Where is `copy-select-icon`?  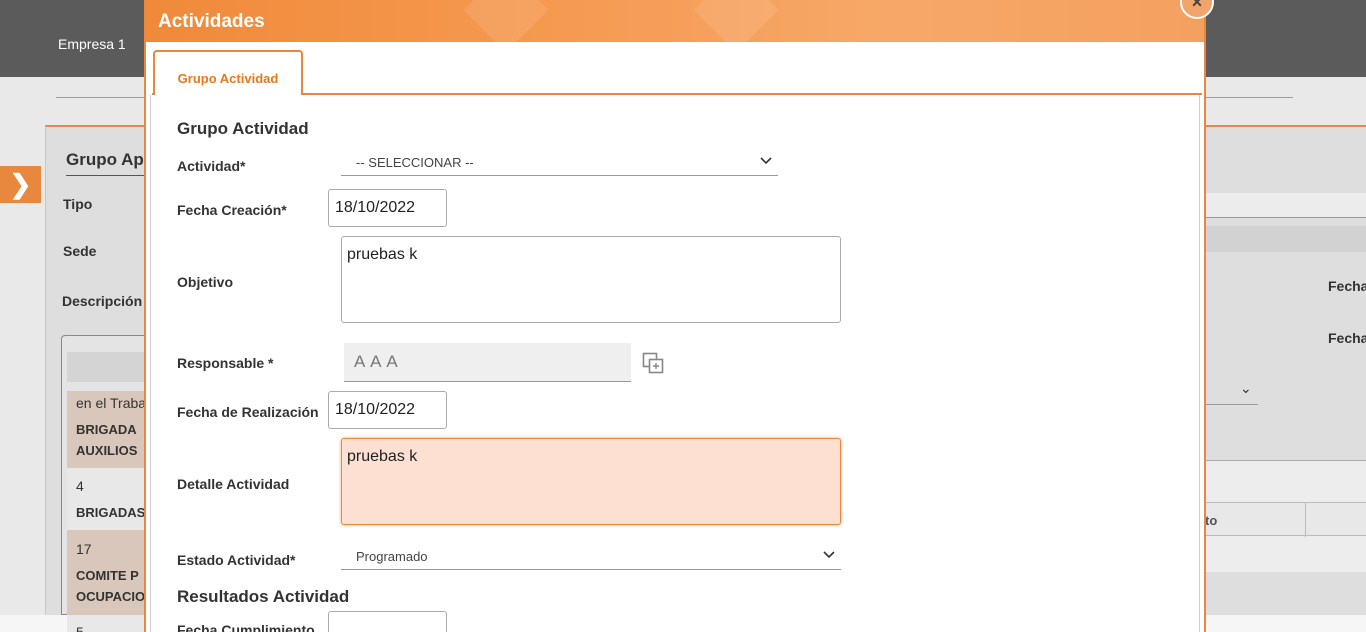 copy-select-icon is located at coordinates (653, 363).